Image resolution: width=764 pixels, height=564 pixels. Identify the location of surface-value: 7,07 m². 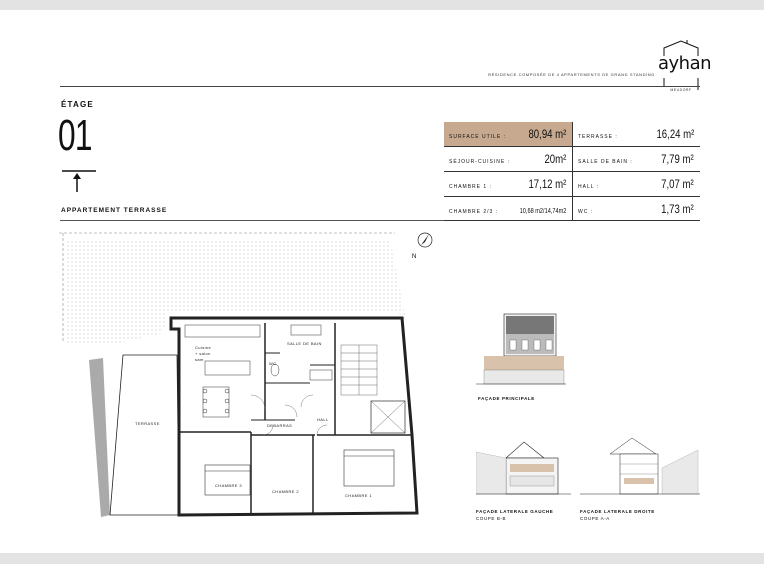
(677, 184).